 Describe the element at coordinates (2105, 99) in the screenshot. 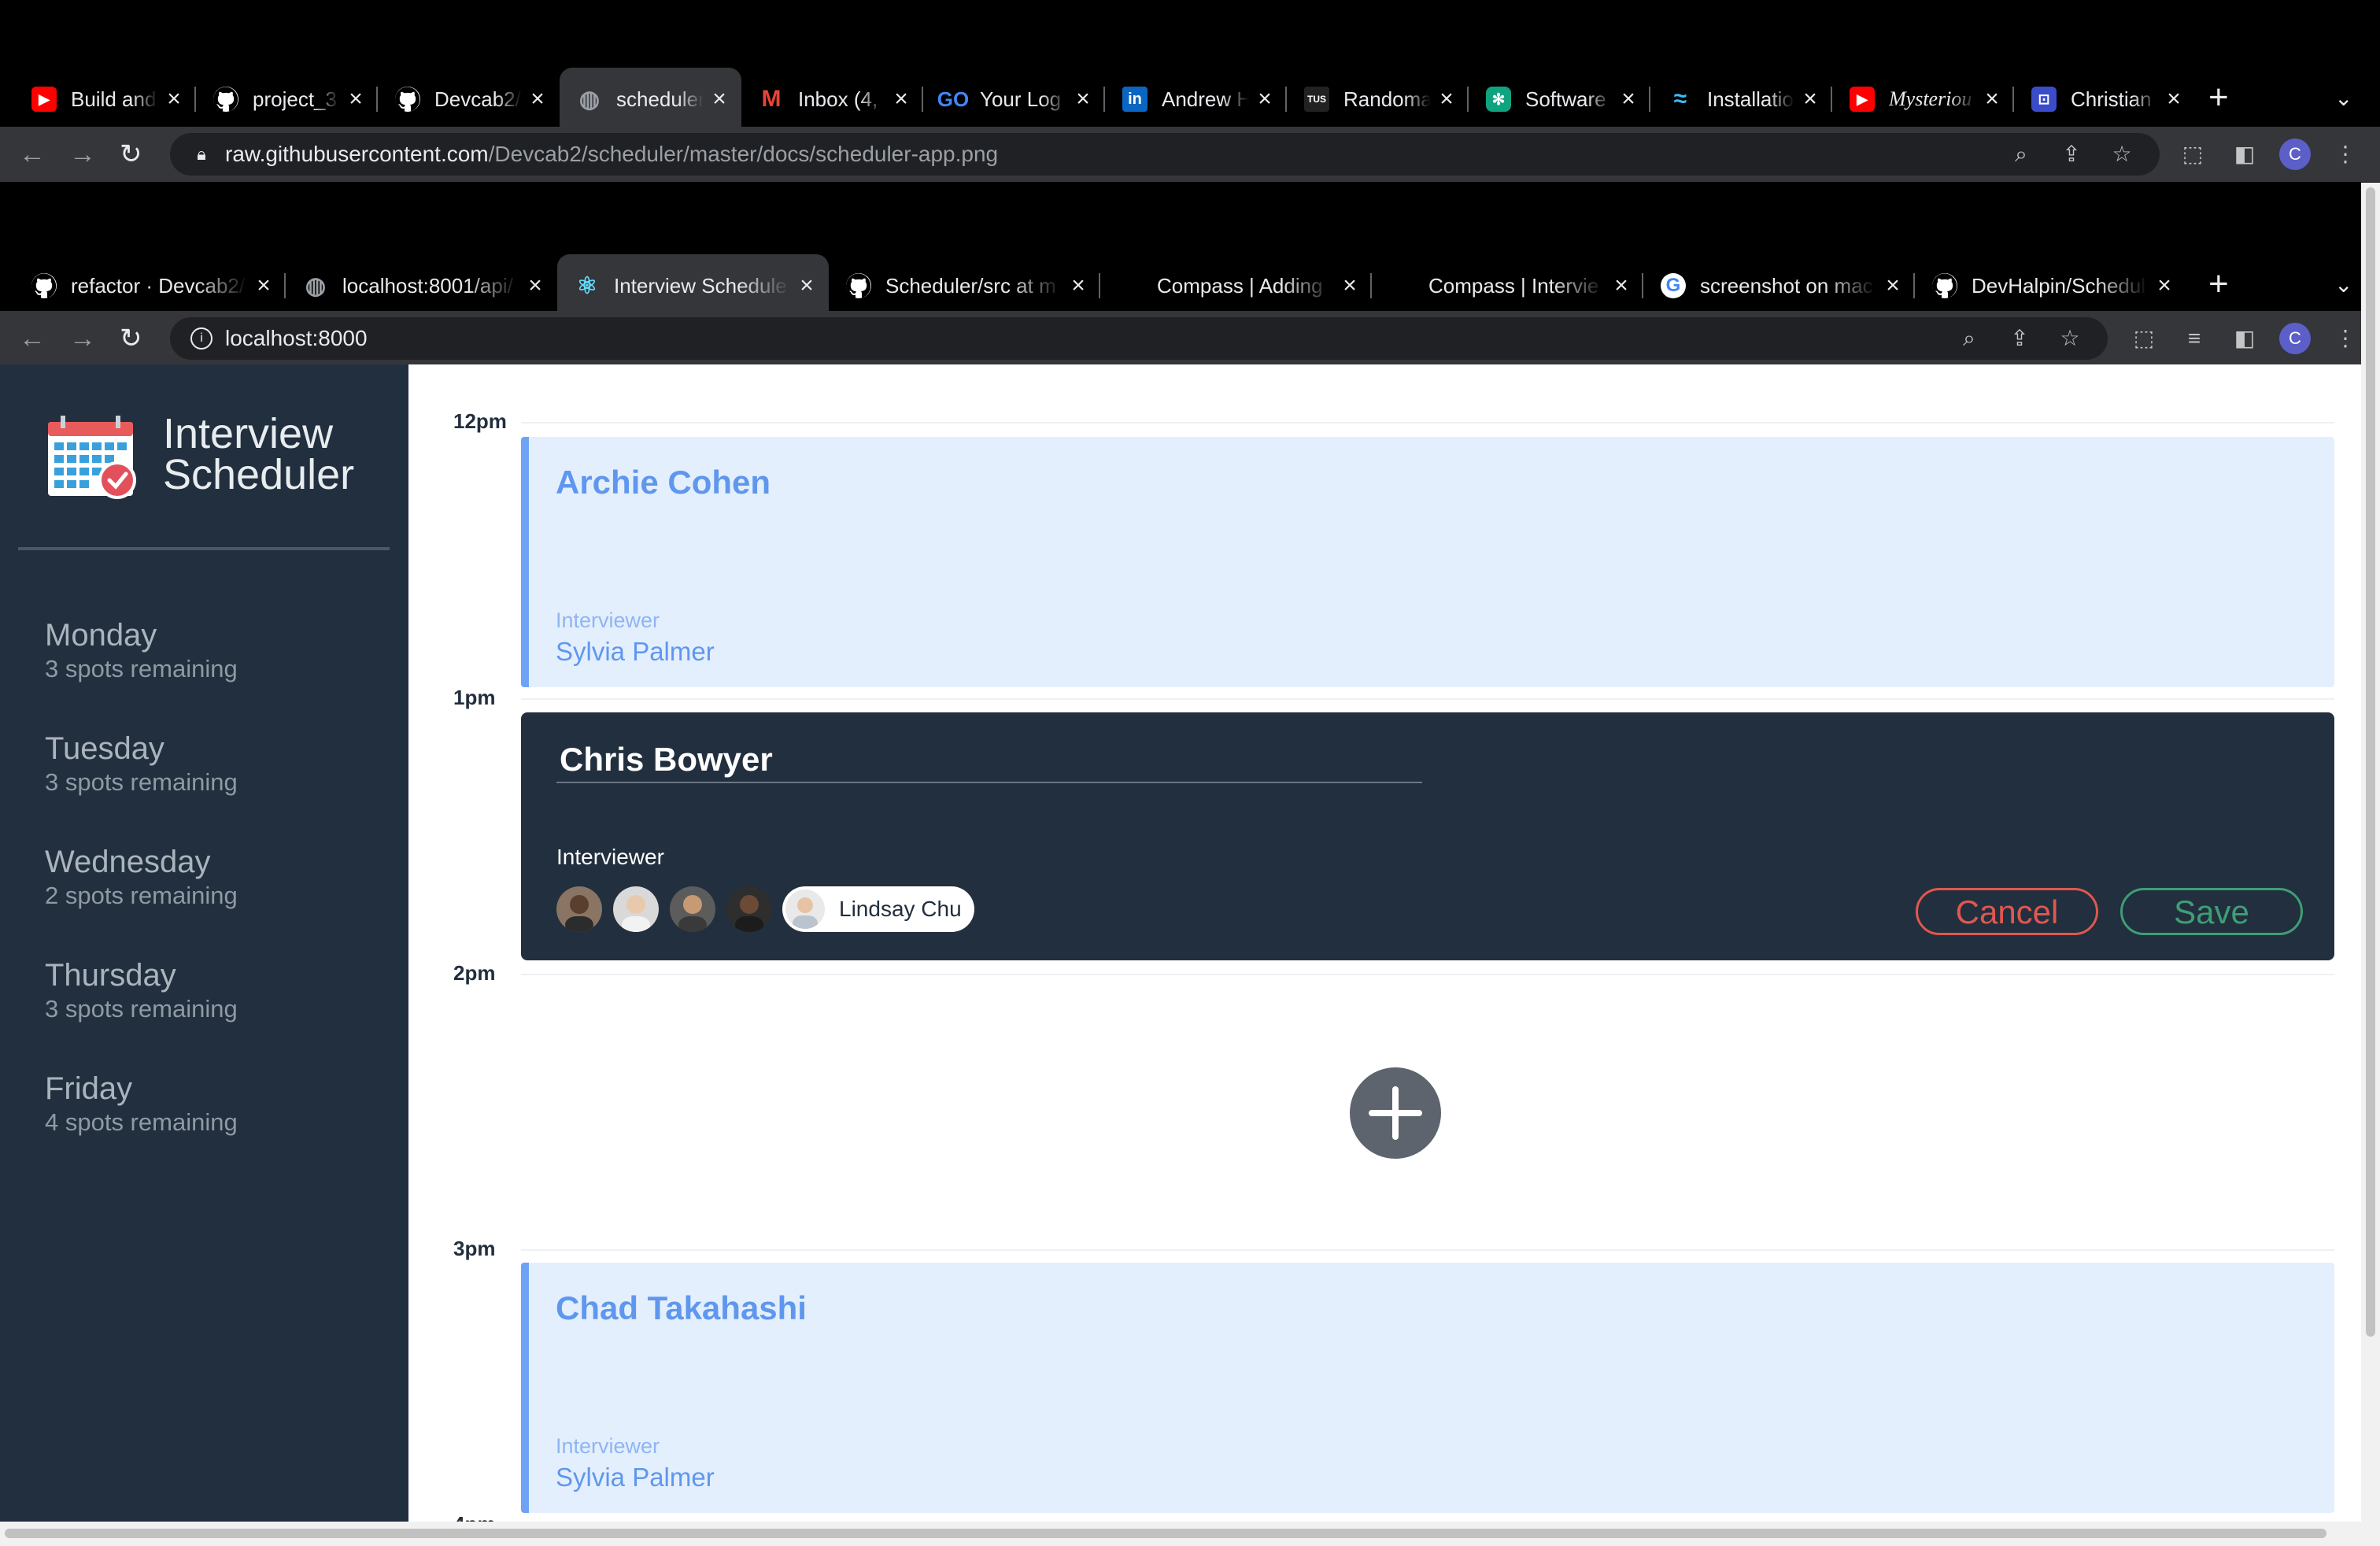

I see `outer-tab-11: ⊡ Christian ×` at that location.